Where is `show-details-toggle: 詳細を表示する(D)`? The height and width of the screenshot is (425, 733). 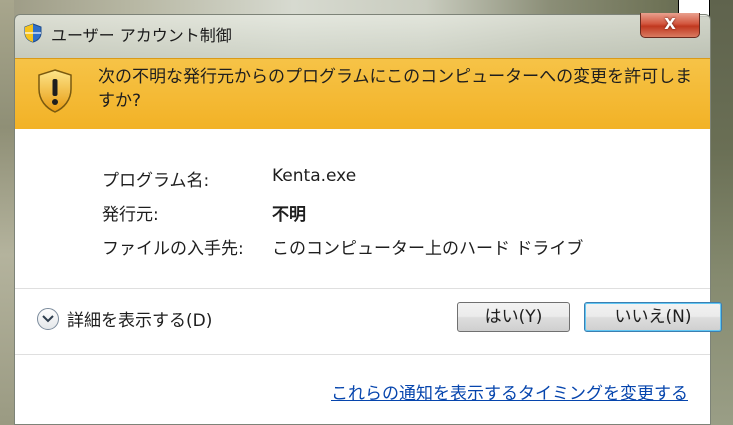
show-details-toggle: 詳細を表示する(D) is located at coordinates (124, 318).